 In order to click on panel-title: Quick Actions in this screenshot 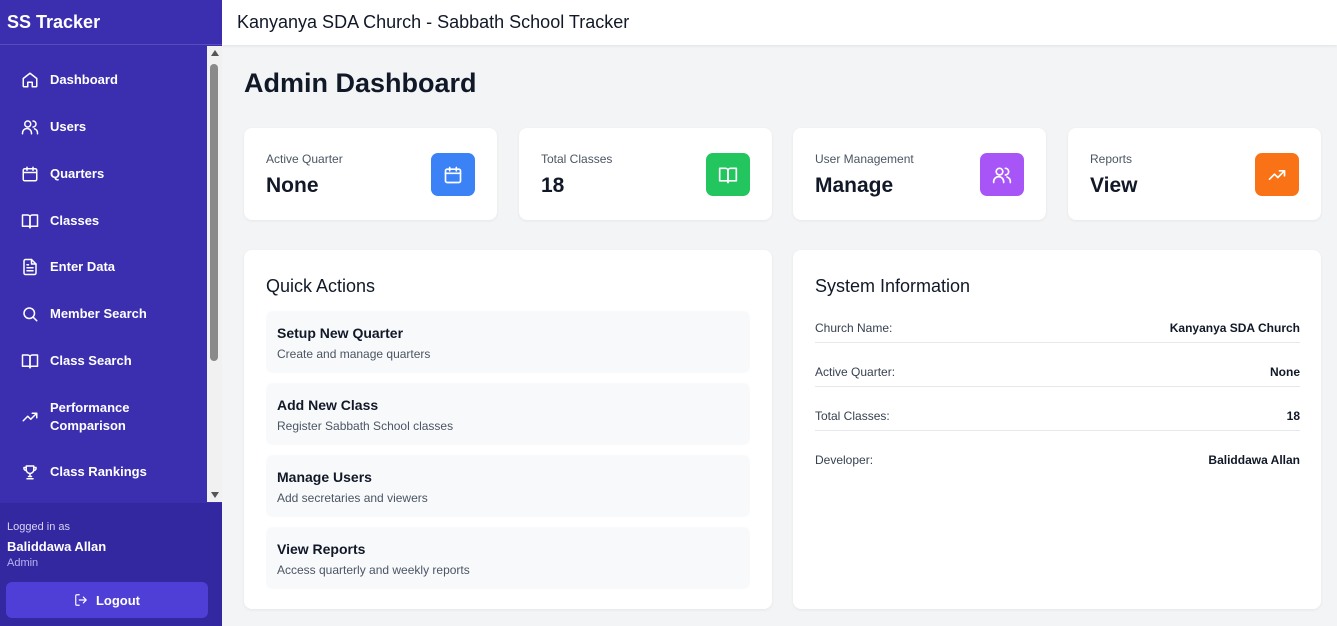, I will do `click(321, 286)`.